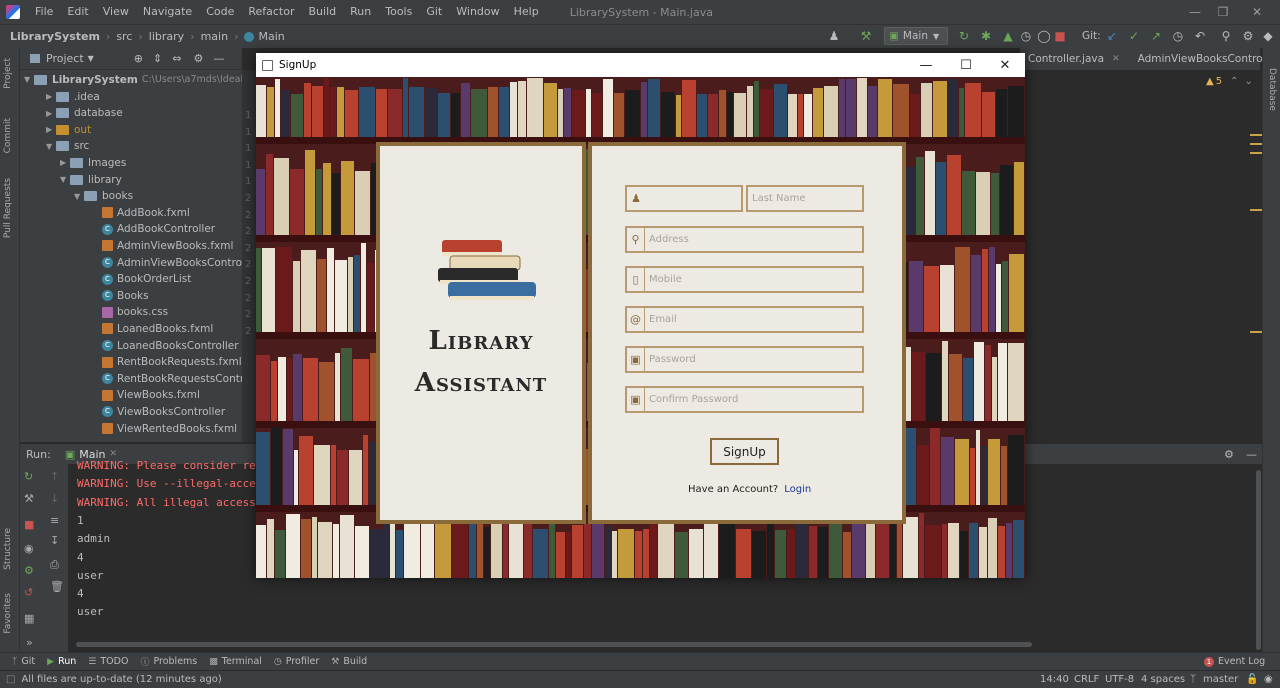 The image size is (1280, 688). Describe the element at coordinates (1248, 81) in the screenshot. I see `chevron-down-icon: ⌄` at that location.